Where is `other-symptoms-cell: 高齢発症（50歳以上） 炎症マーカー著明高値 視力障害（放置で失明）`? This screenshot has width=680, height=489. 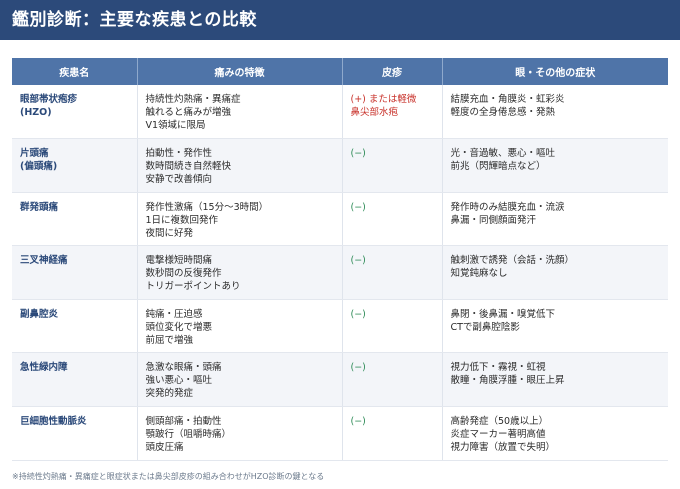 other-symptoms-cell: 高齢発症（50歳以上） 炎症マーカー著明高値 視力障害（放置で失明） is located at coordinates (555, 433).